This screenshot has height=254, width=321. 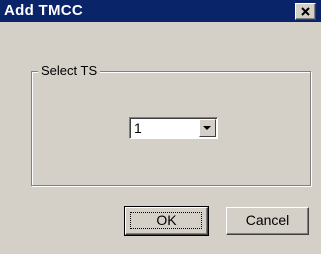 What do you see at coordinates (173, 128) in the screenshot?
I see `ts-select-combobox: 1` at bounding box center [173, 128].